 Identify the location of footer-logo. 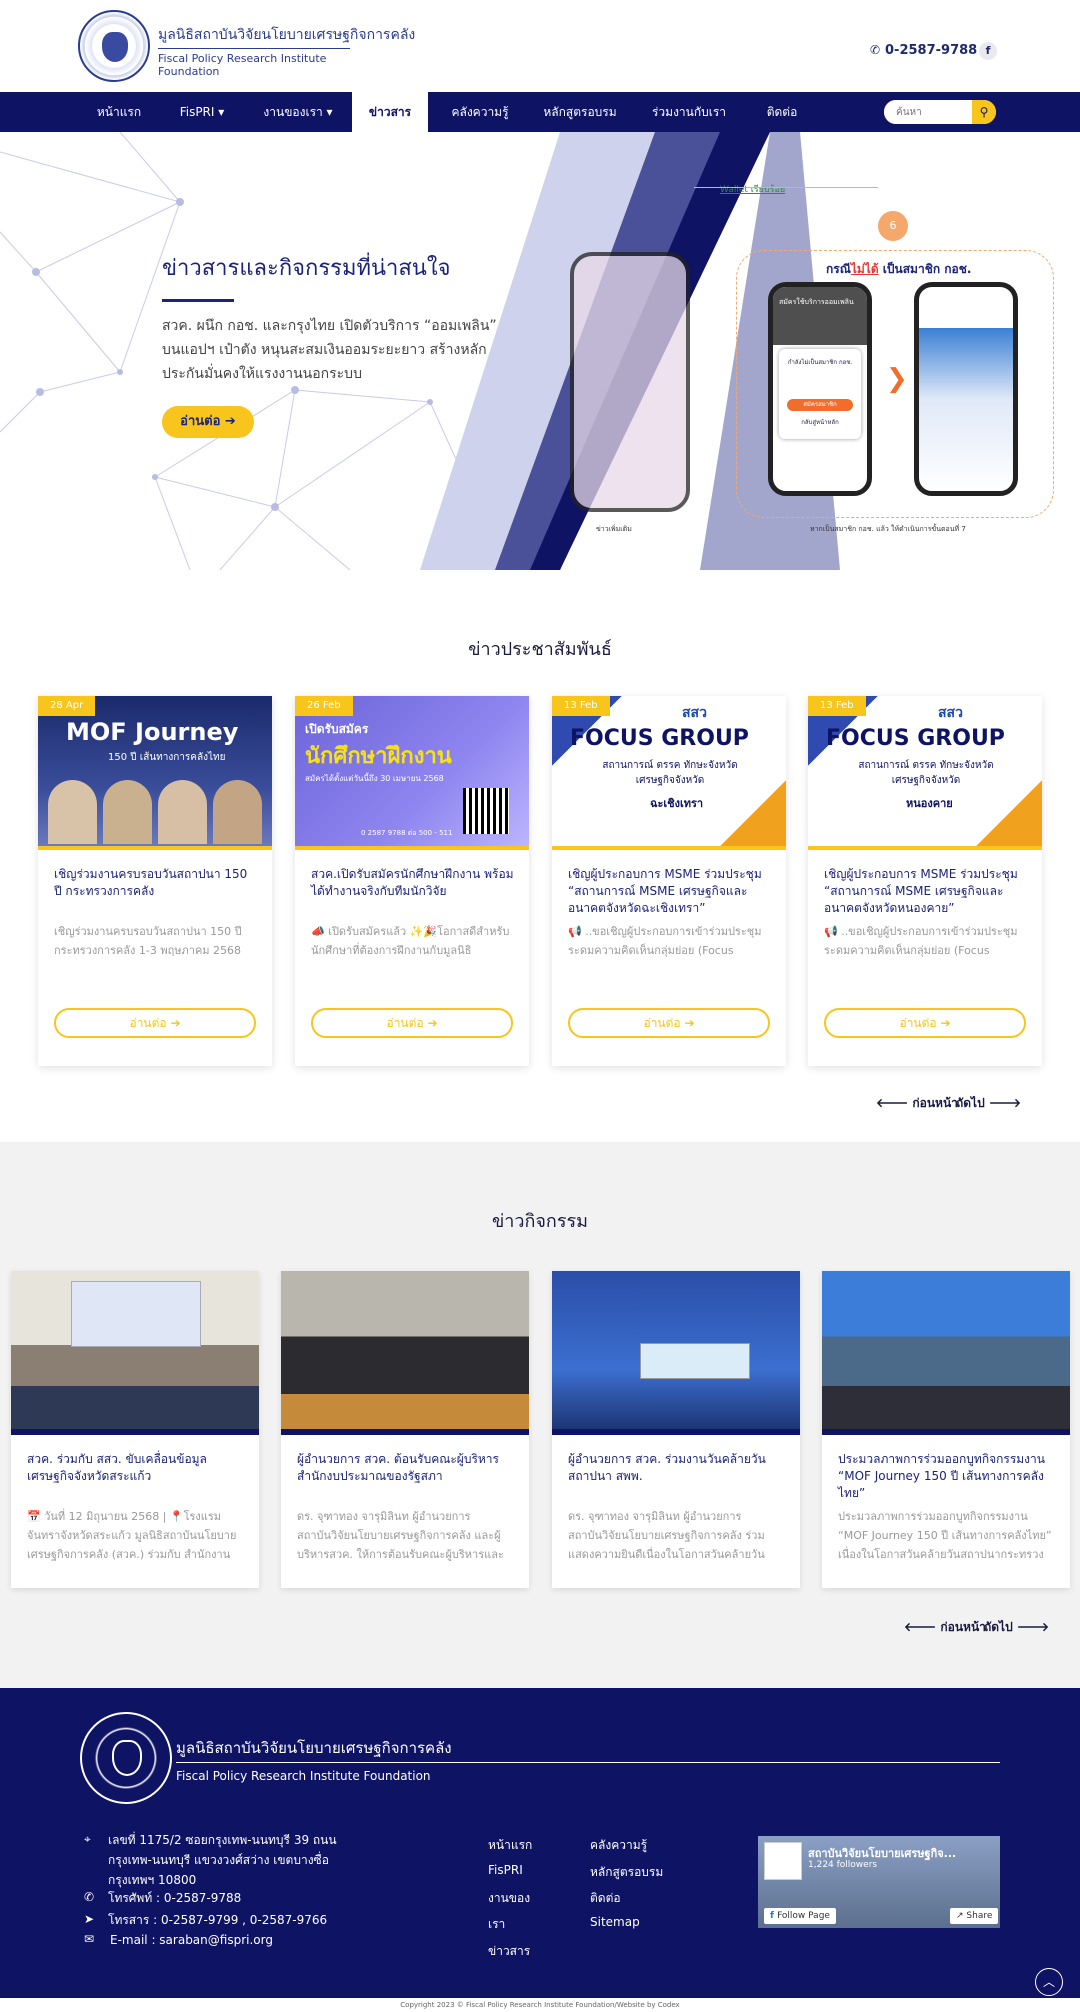
(126, 1758).